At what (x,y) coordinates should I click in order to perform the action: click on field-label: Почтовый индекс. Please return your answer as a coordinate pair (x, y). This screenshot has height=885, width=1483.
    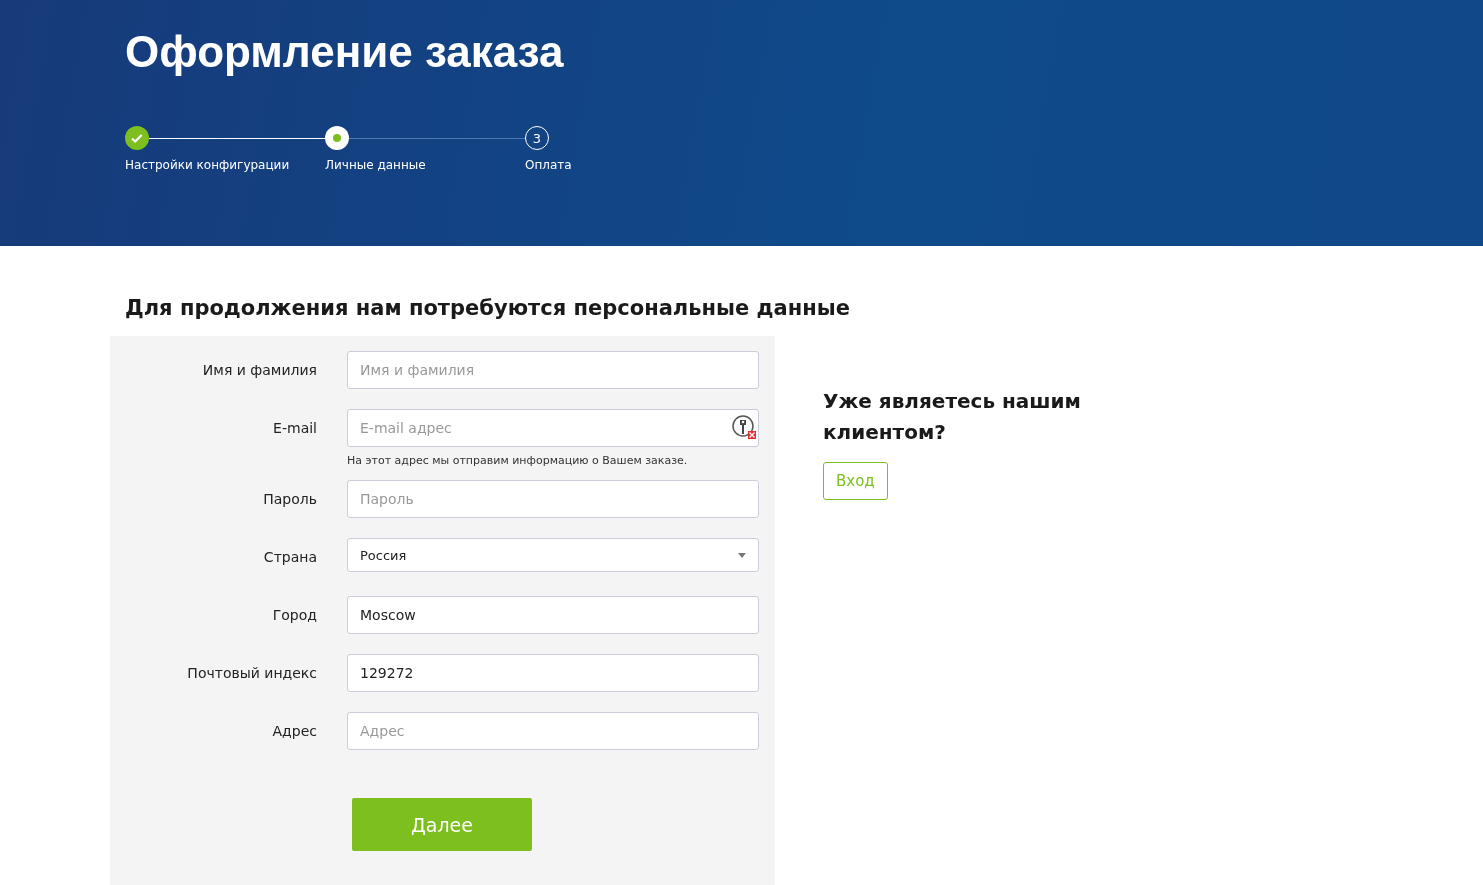
    Looking at the image, I should click on (252, 673).